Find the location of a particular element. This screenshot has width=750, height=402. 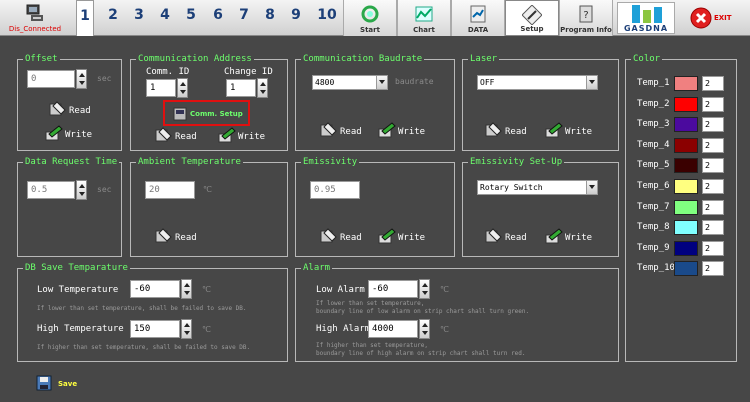

line-width-input-6: 2 is located at coordinates (713, 186).